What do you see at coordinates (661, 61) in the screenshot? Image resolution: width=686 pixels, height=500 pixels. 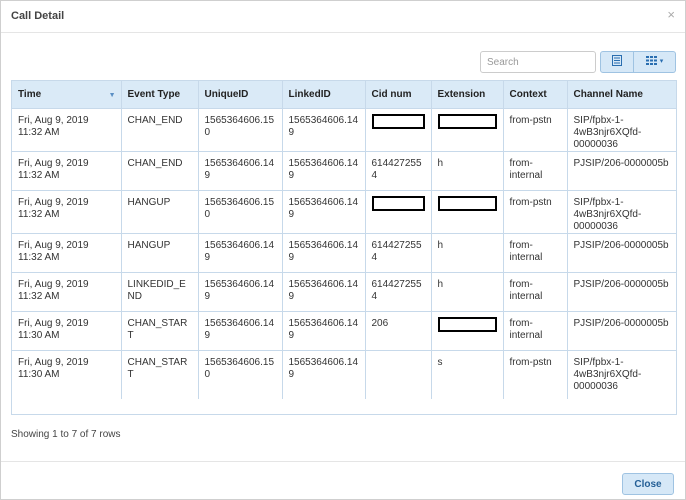 I see `chevron-down-icon: ▾` at bounding box center [661, 61].